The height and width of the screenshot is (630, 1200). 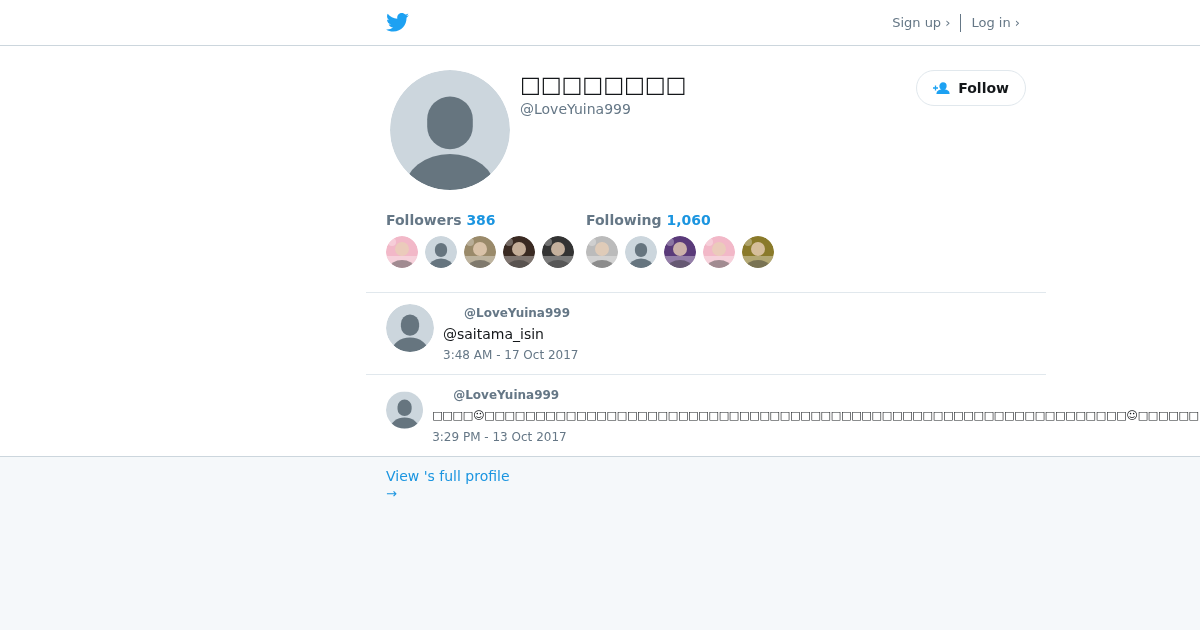 I want to click on tweet-text: □□□□☺□□□□□□□□□□□□□□□□□□□□□□□□□□□□□□□□□□□□□□□□□□□□□□□□□□□□□□□□□□□□□□□☺□□□□□□, so click(x=815, y=416).